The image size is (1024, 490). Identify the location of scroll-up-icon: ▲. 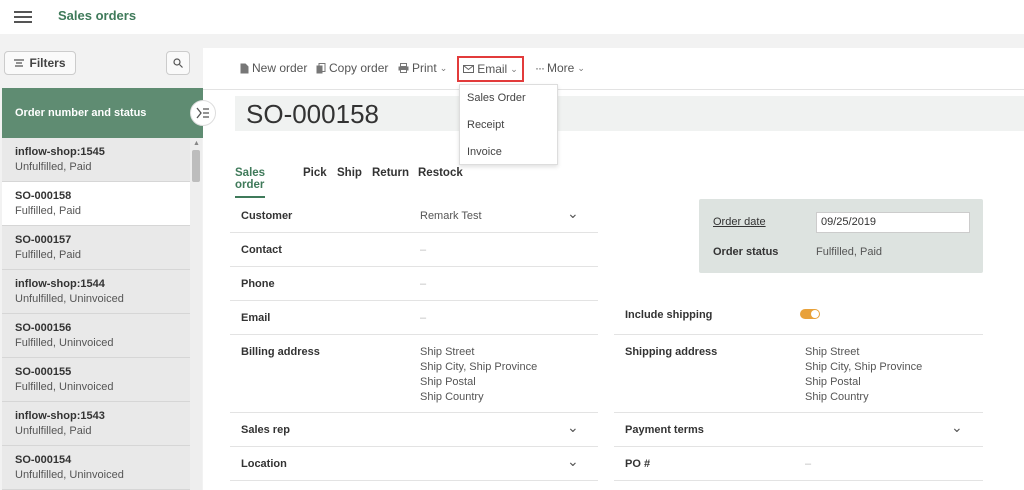
(196, 143).